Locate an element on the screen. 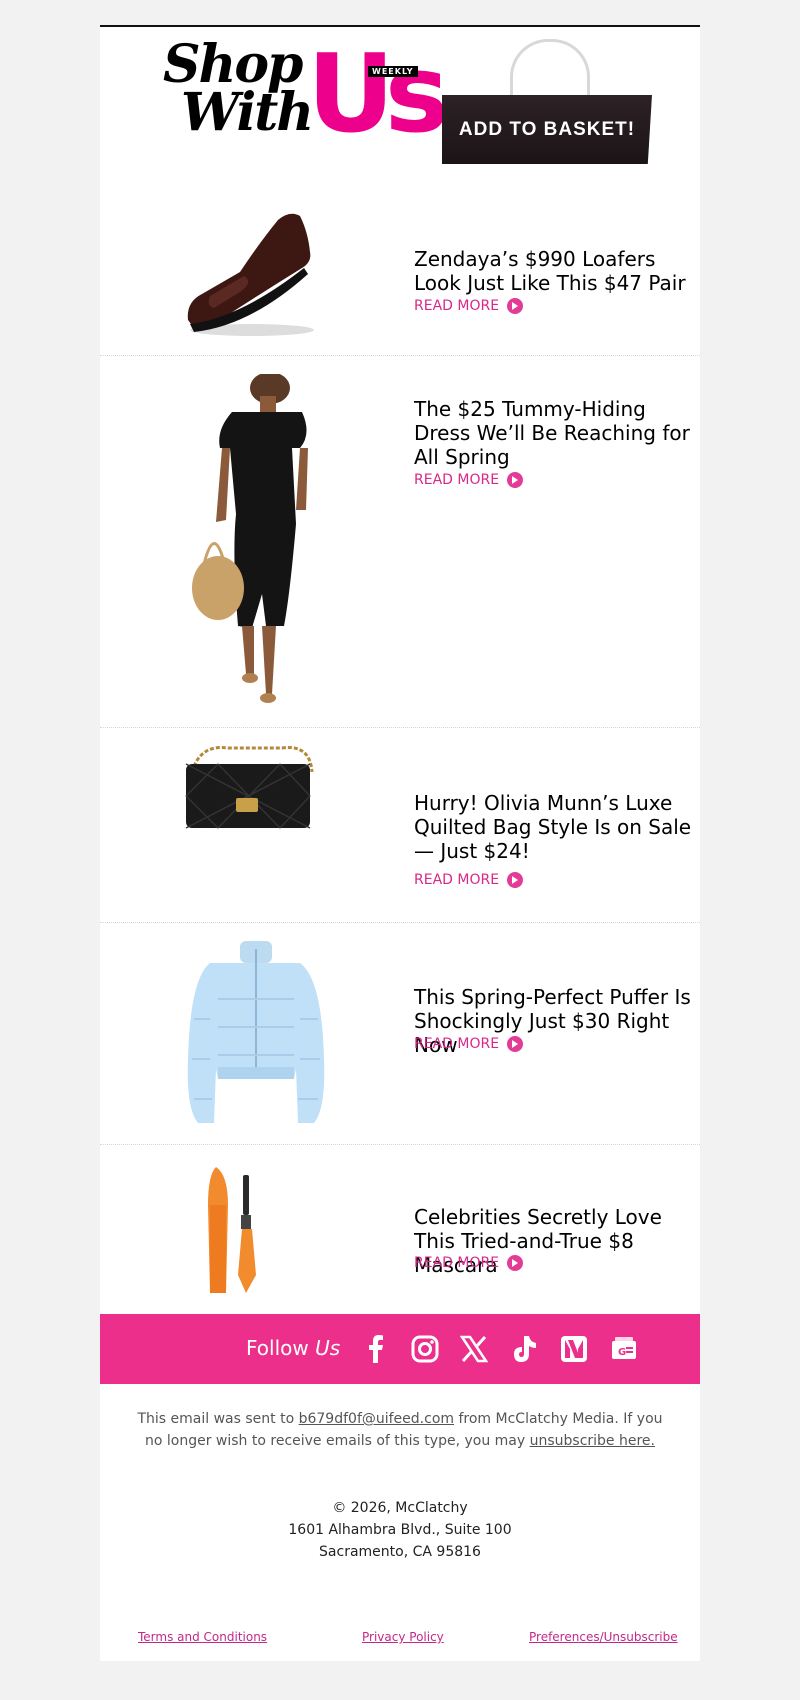  tiktok-icon is located at coordinates (524, 1349).